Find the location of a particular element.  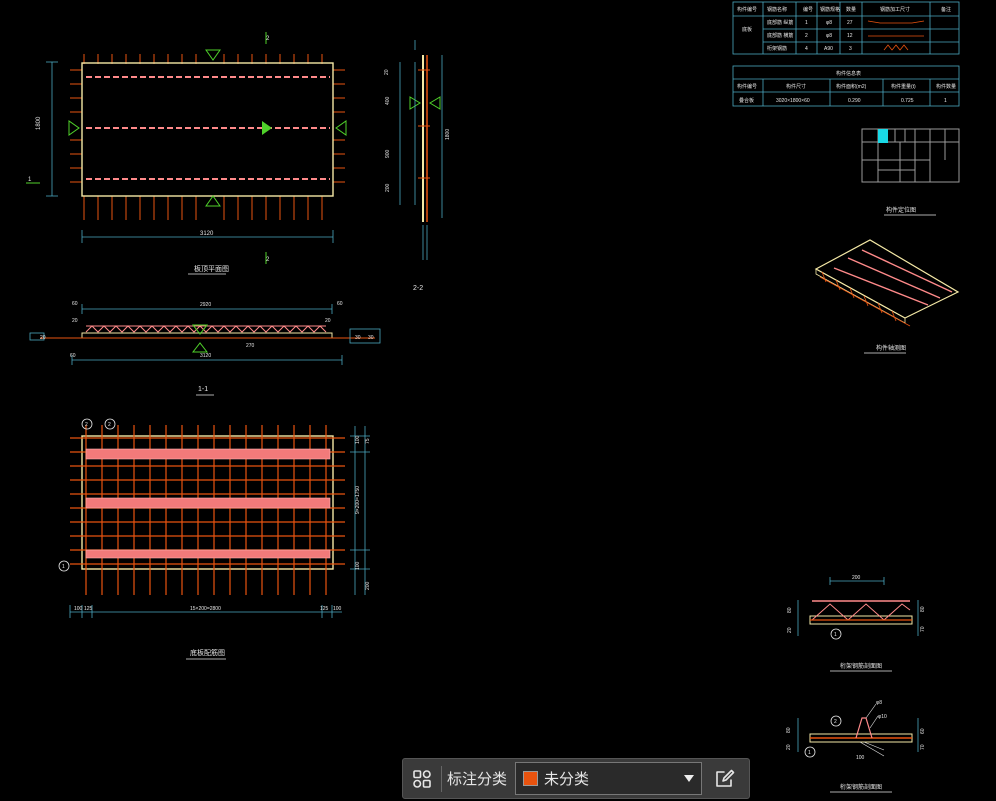

svg-text: 构件编号 is located at coordinates (747, 9).